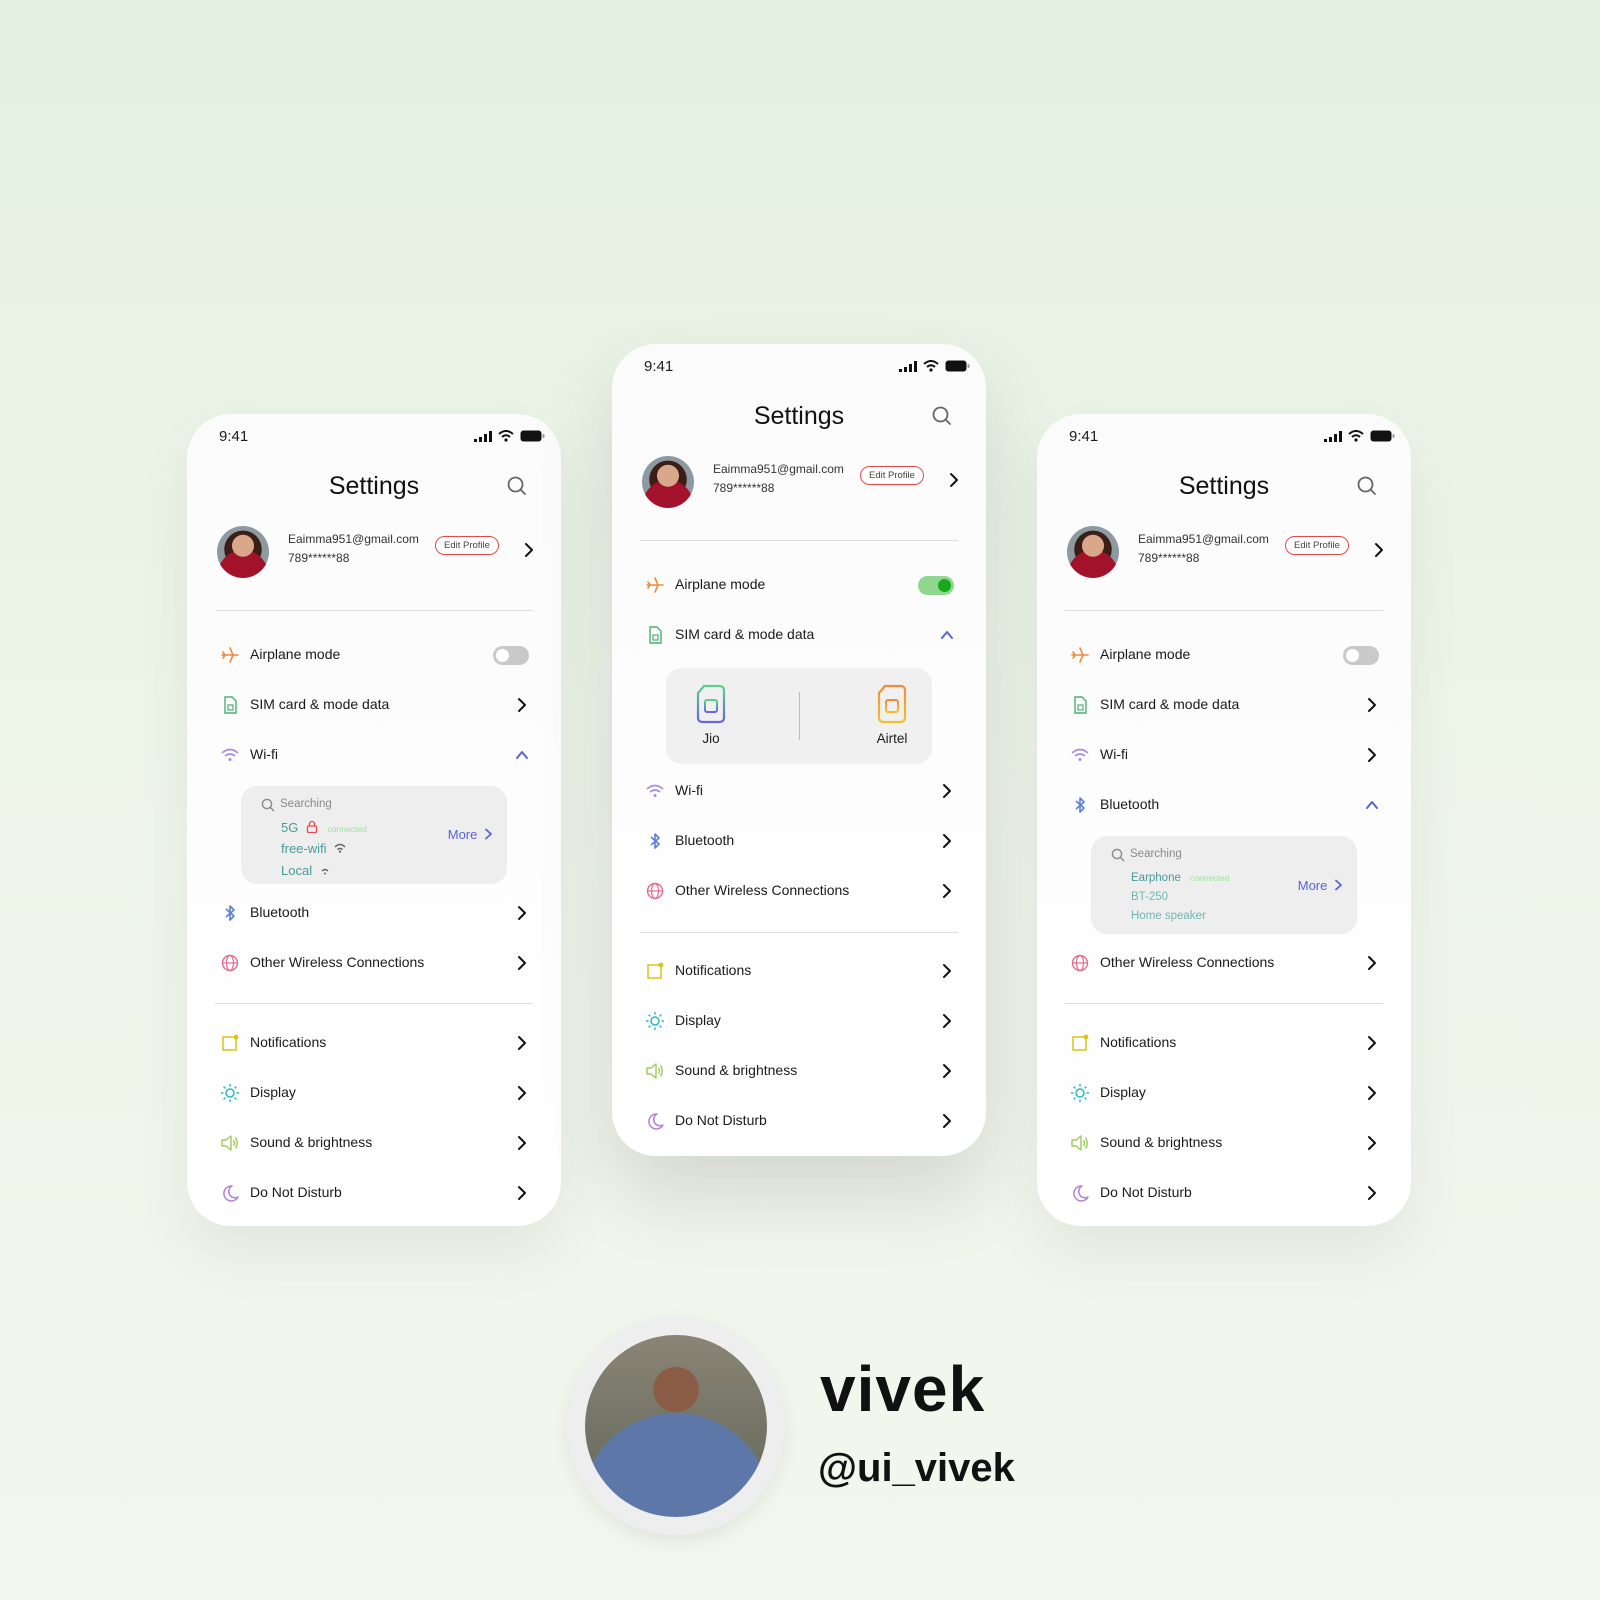  What do you see at coordinates (1180, 878) in the screenshot?
I see `device-item: Earphone connected` at bounding box center [1180, 878].